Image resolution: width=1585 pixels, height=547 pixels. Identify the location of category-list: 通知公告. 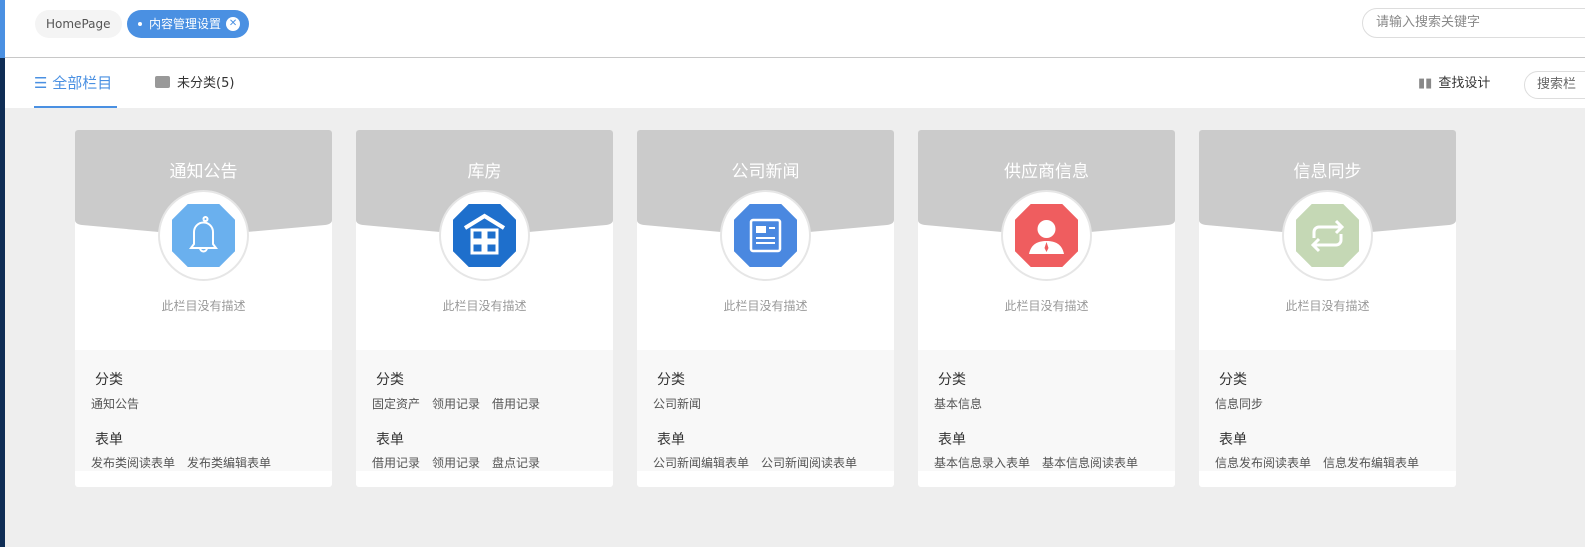
(121, 403).